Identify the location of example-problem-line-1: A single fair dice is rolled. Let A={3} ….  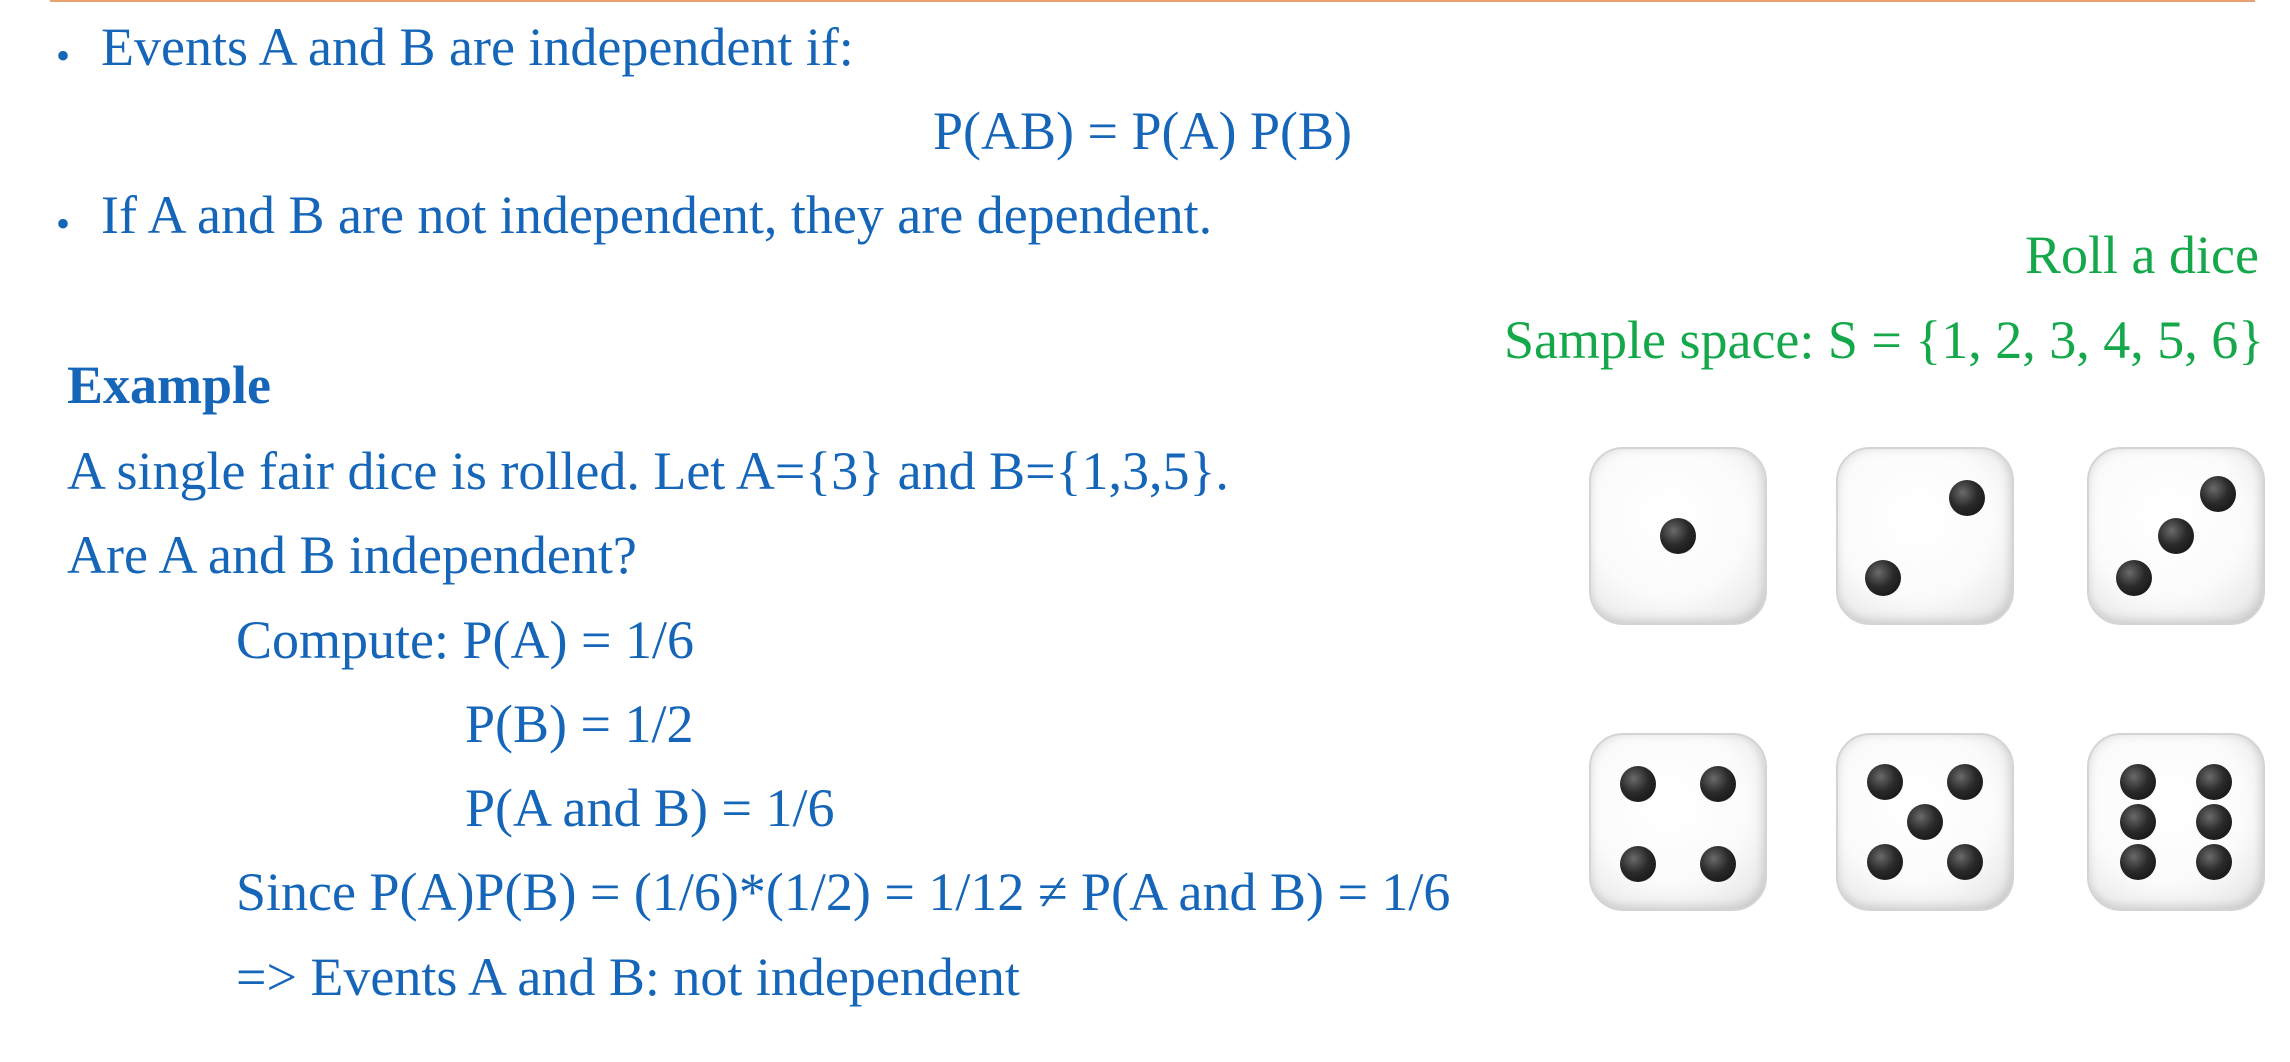
(648, 471).